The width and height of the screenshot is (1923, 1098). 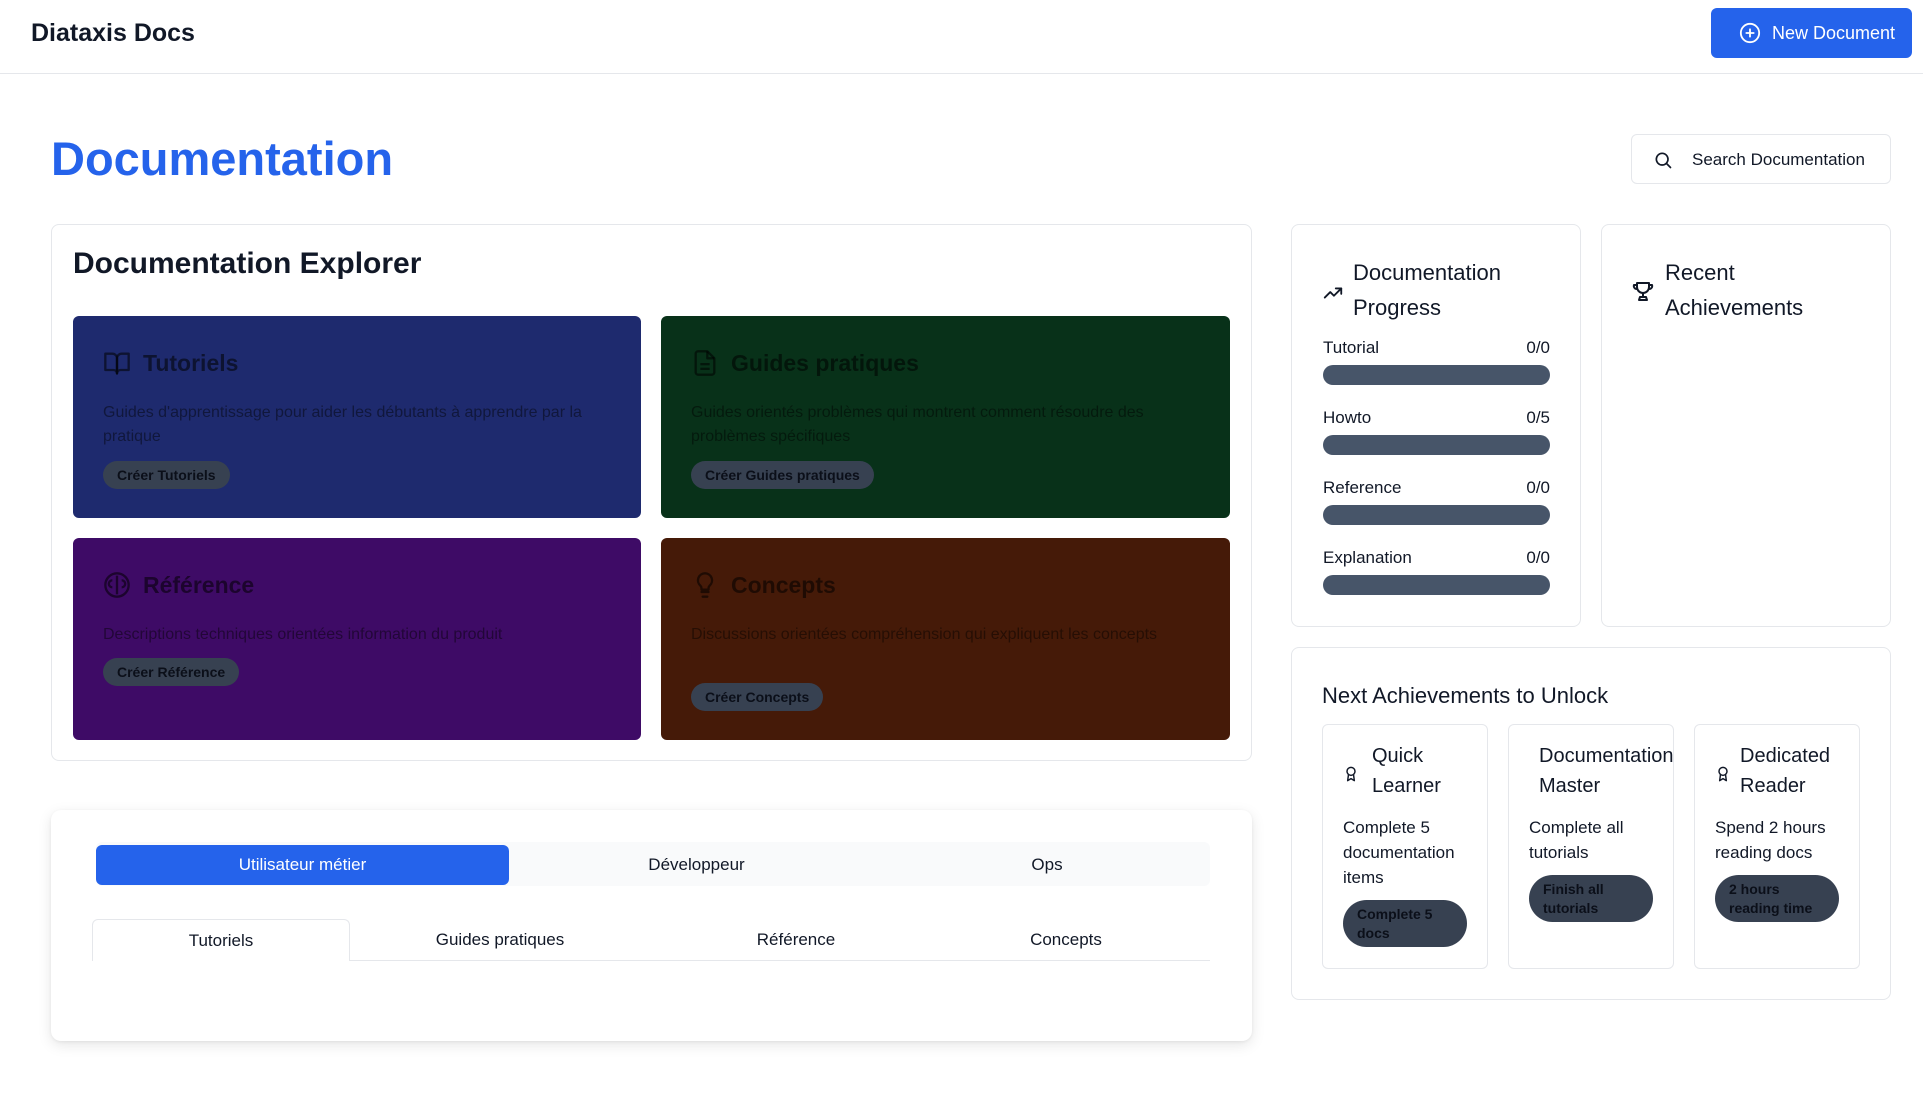 I want to click on progress-label: Reference, so click(x=1362, y=487).